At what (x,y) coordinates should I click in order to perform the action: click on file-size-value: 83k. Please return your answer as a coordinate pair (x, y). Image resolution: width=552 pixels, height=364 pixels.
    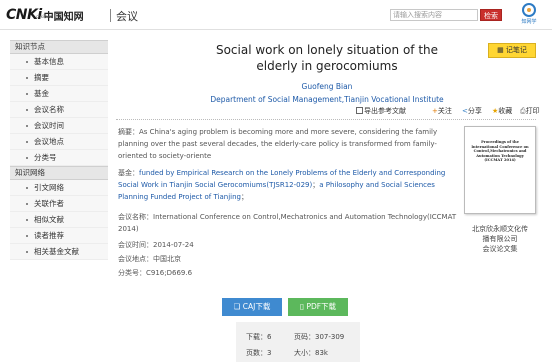
    Looking at the image, I should click on (321, 353).